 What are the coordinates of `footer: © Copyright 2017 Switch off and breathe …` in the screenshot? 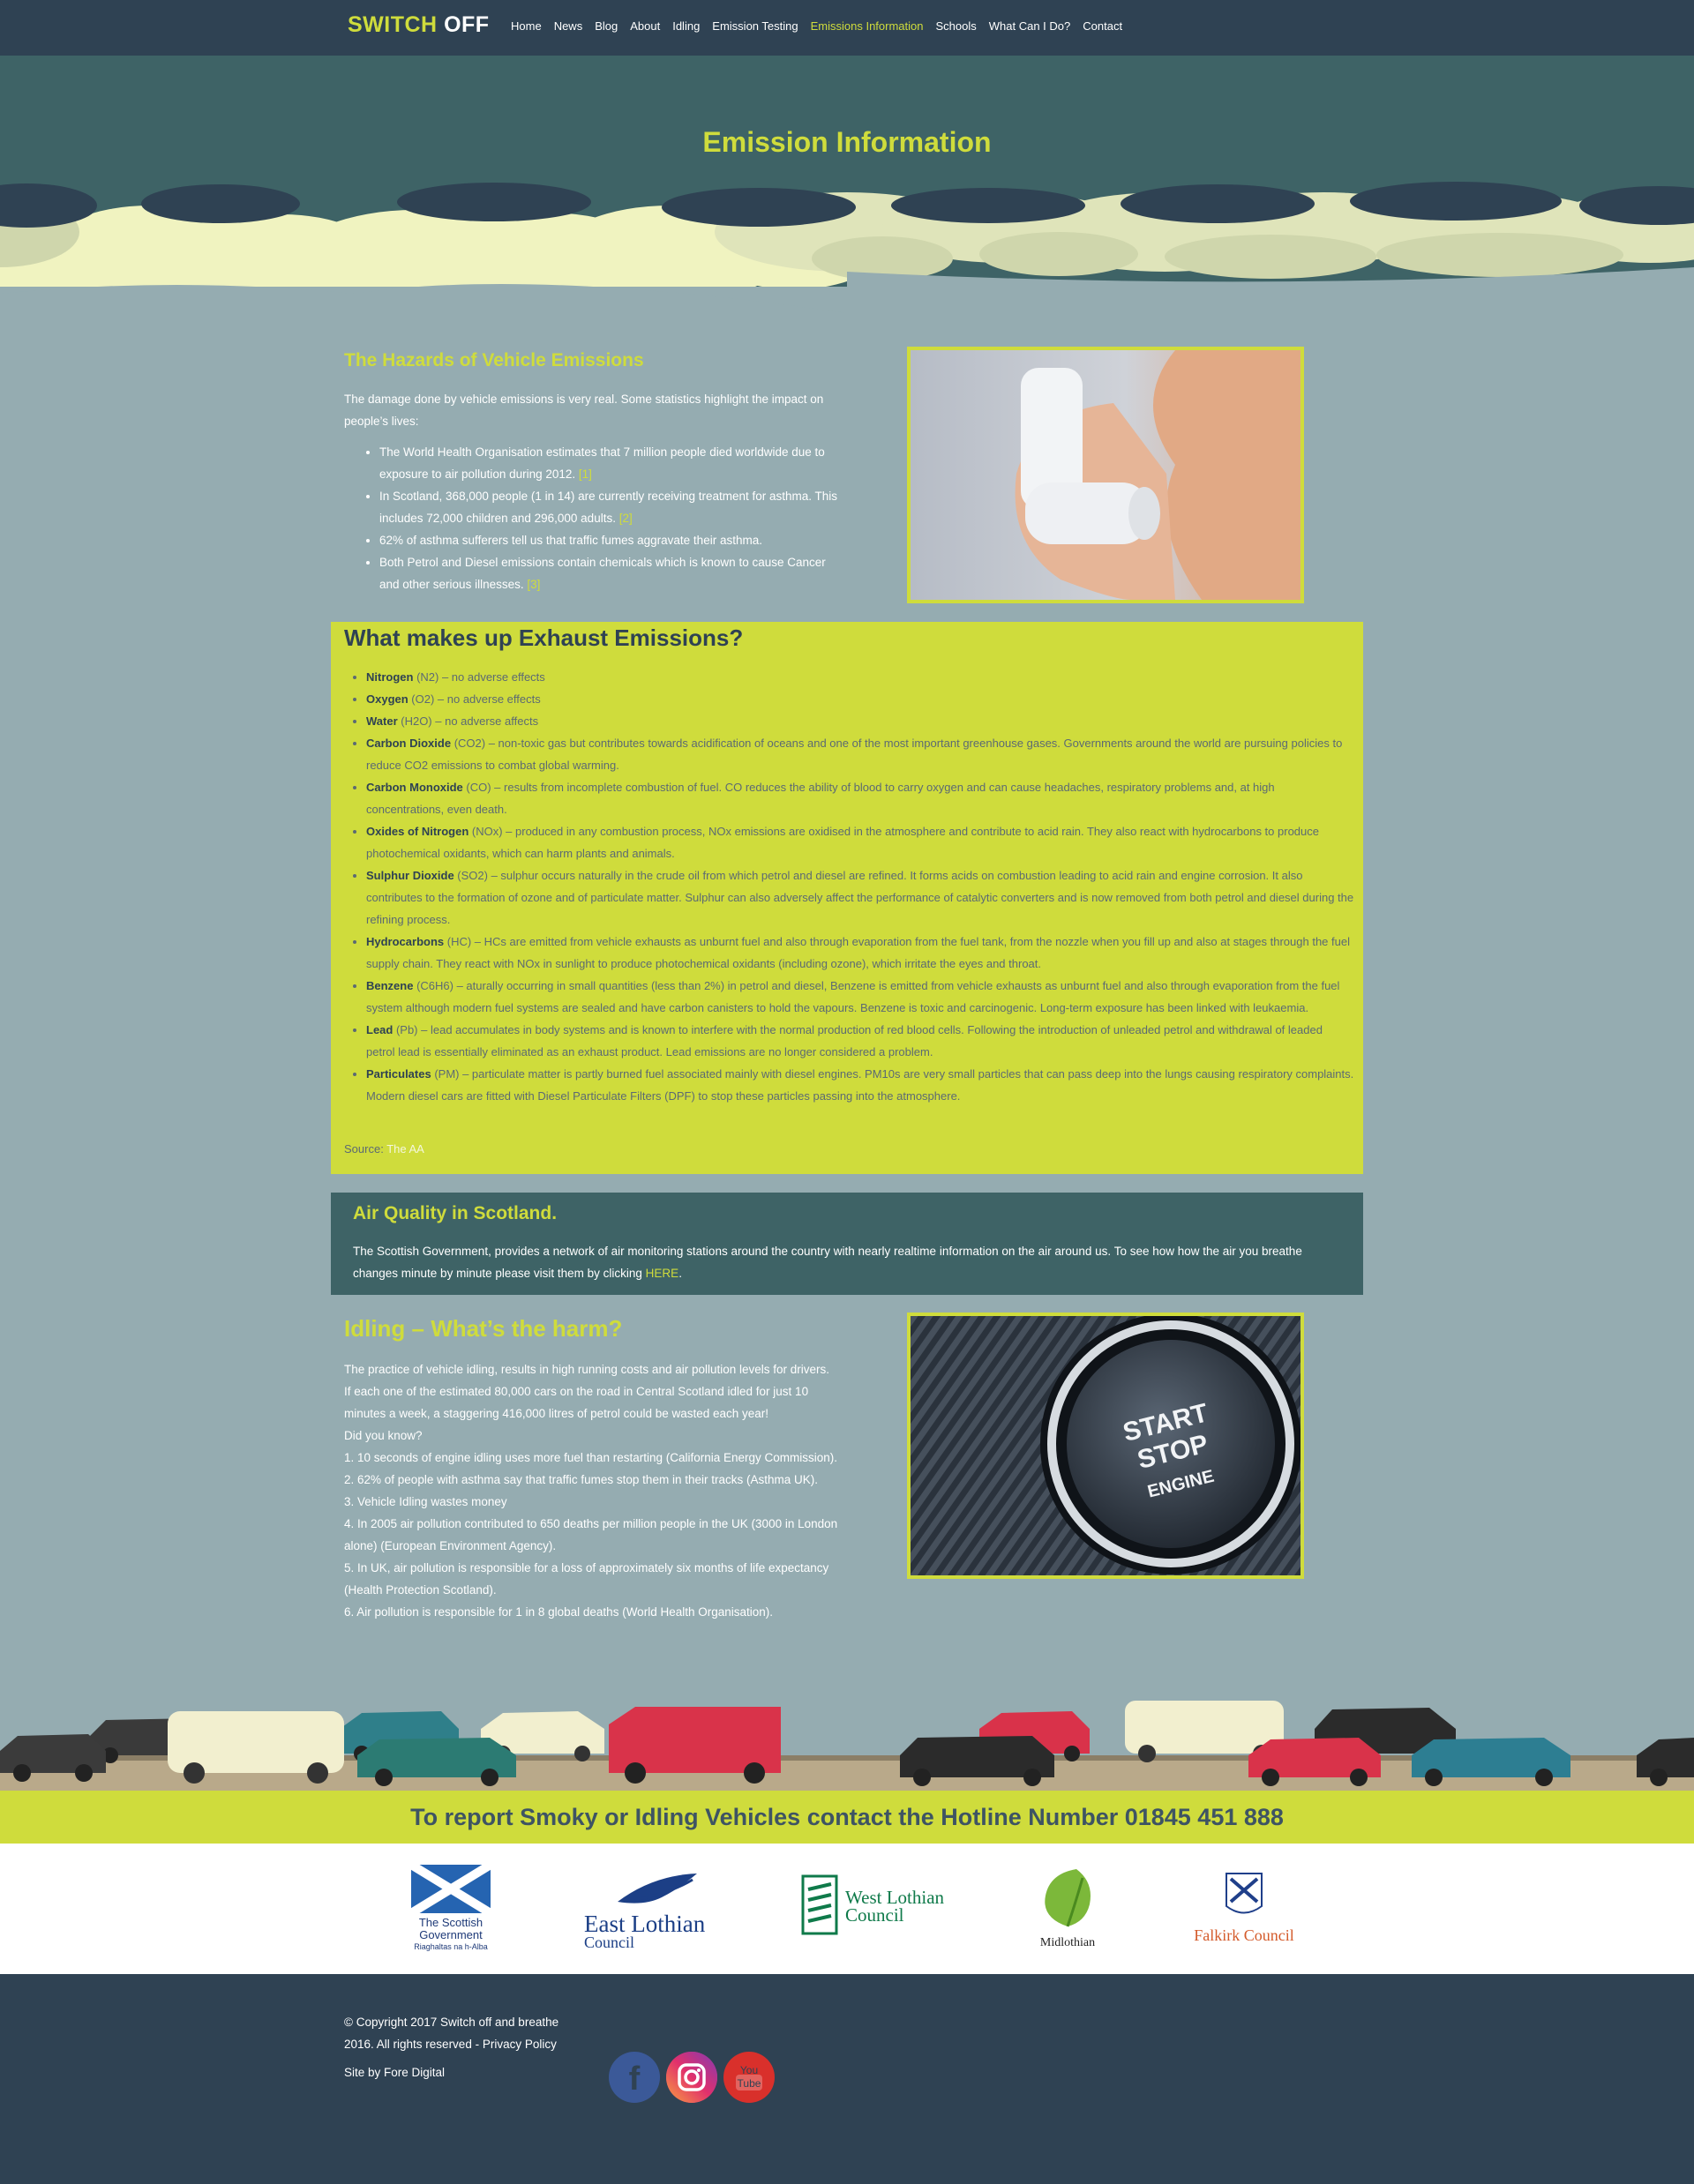 It's located at (847, 2079).